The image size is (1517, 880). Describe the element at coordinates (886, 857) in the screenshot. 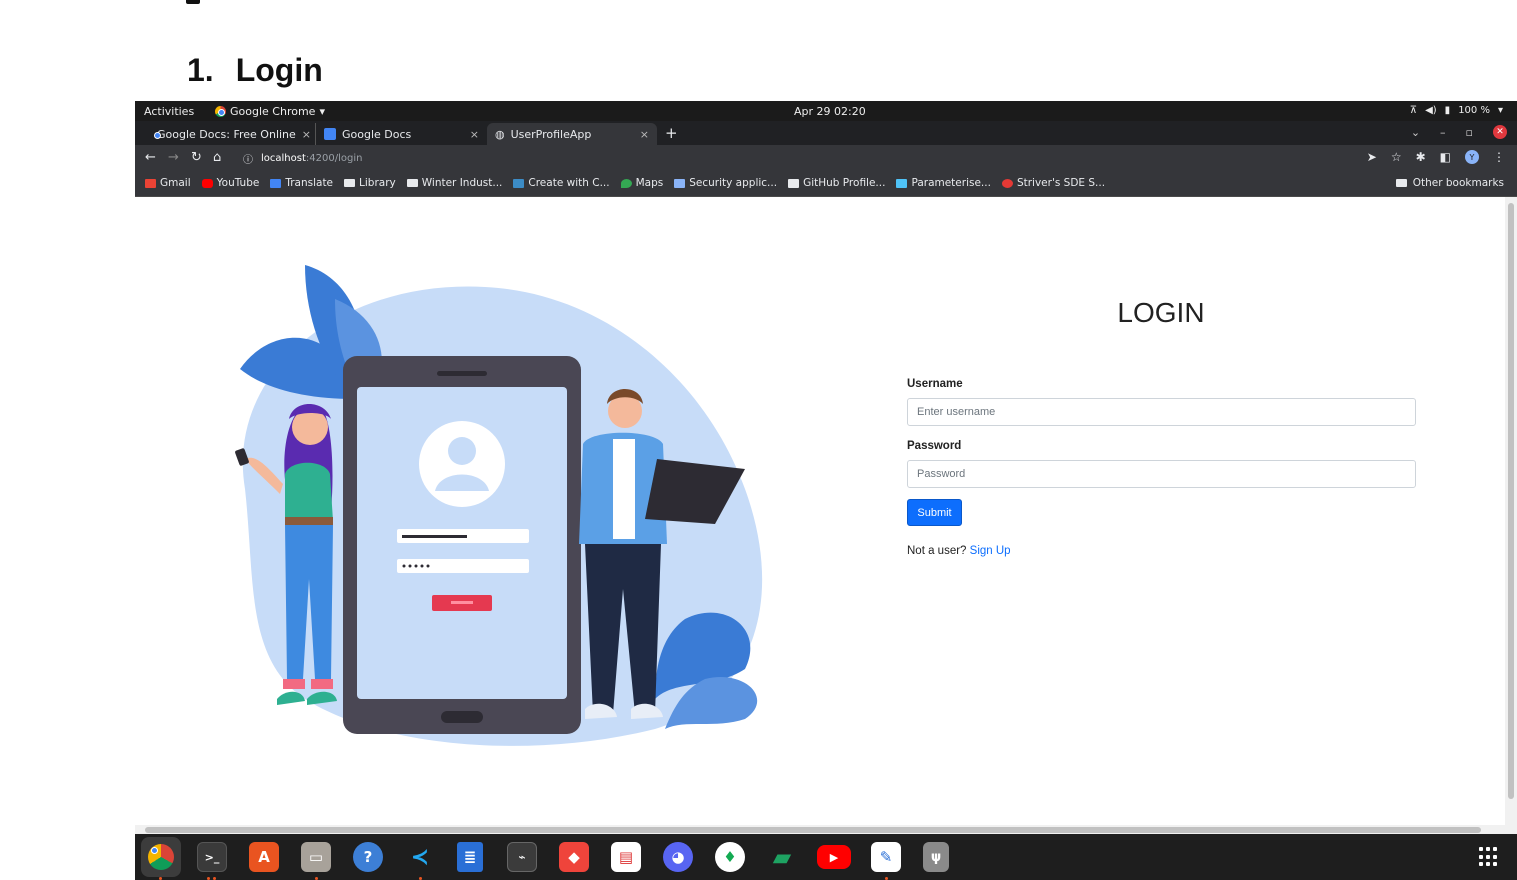

I see `notes-icon: ✎` at that location.